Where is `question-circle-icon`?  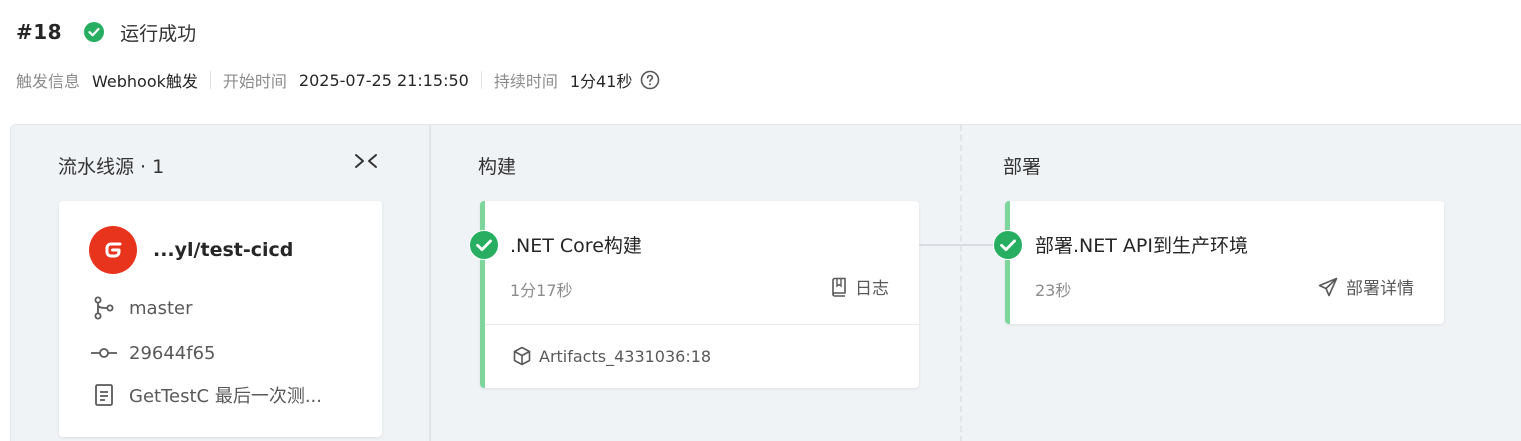
question-circle-icon is located at coordinates (650, 80).